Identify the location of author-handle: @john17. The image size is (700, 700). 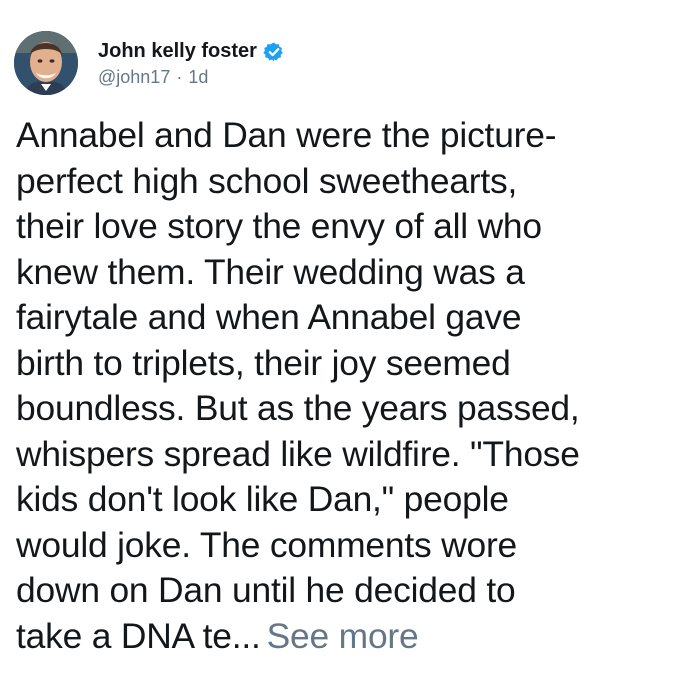
(134, 77).